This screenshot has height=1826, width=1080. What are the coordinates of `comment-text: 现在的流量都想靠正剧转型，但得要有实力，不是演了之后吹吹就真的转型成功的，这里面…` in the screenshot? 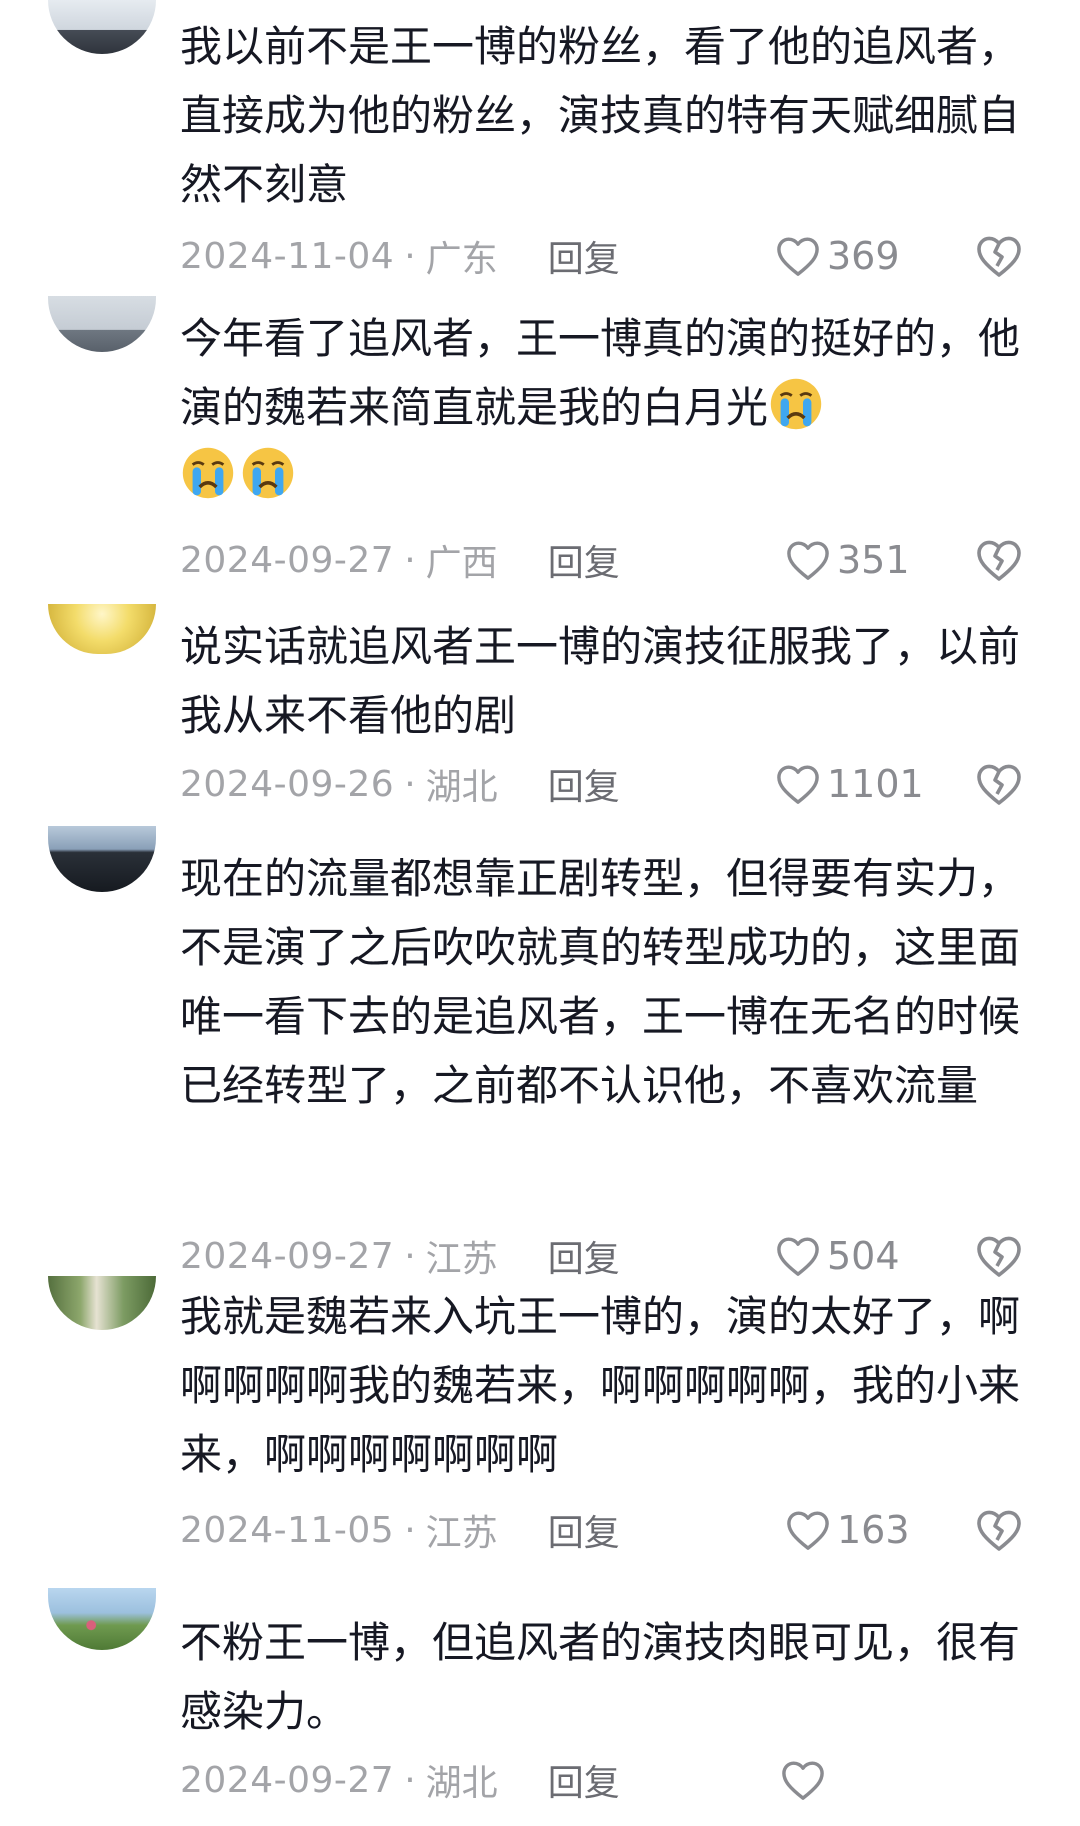 It's located at (600, 982).